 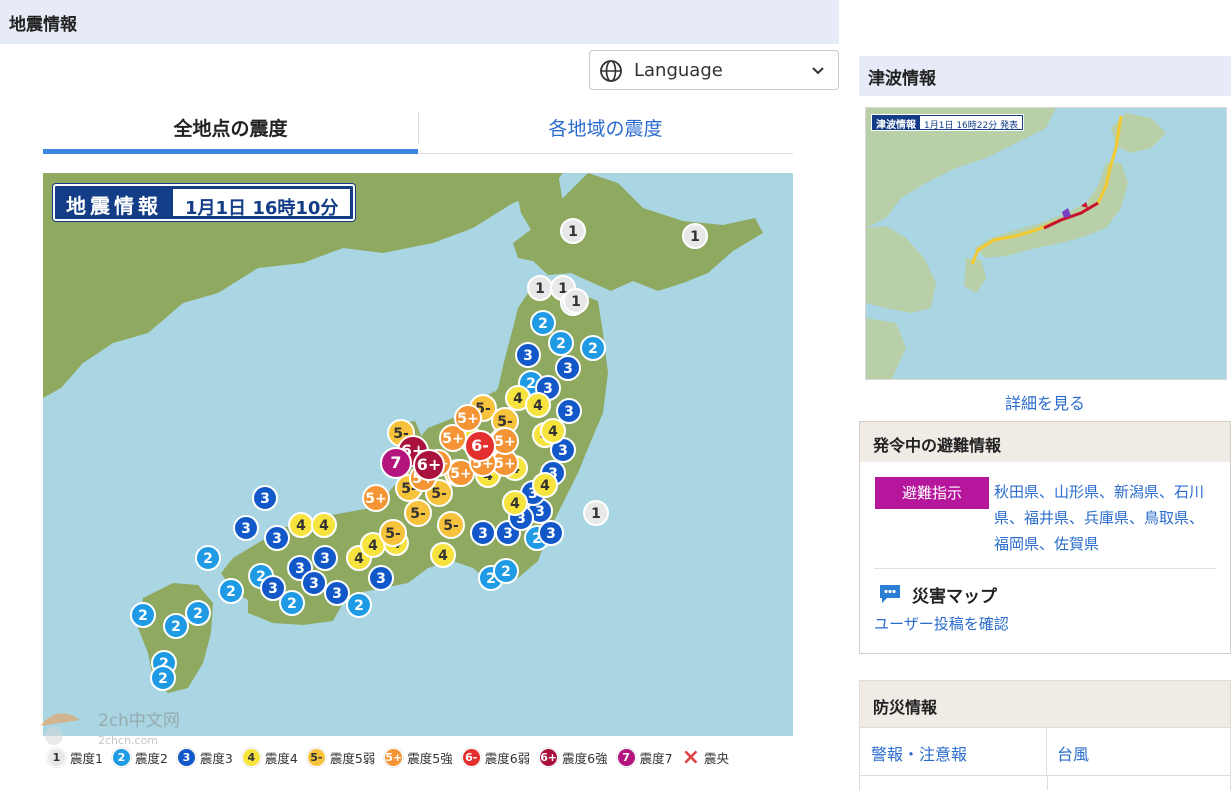 What do you see at coordinates (886, 348) in the screenshot?
I see `tsunami-china-south` at bounding box center [886, 348].